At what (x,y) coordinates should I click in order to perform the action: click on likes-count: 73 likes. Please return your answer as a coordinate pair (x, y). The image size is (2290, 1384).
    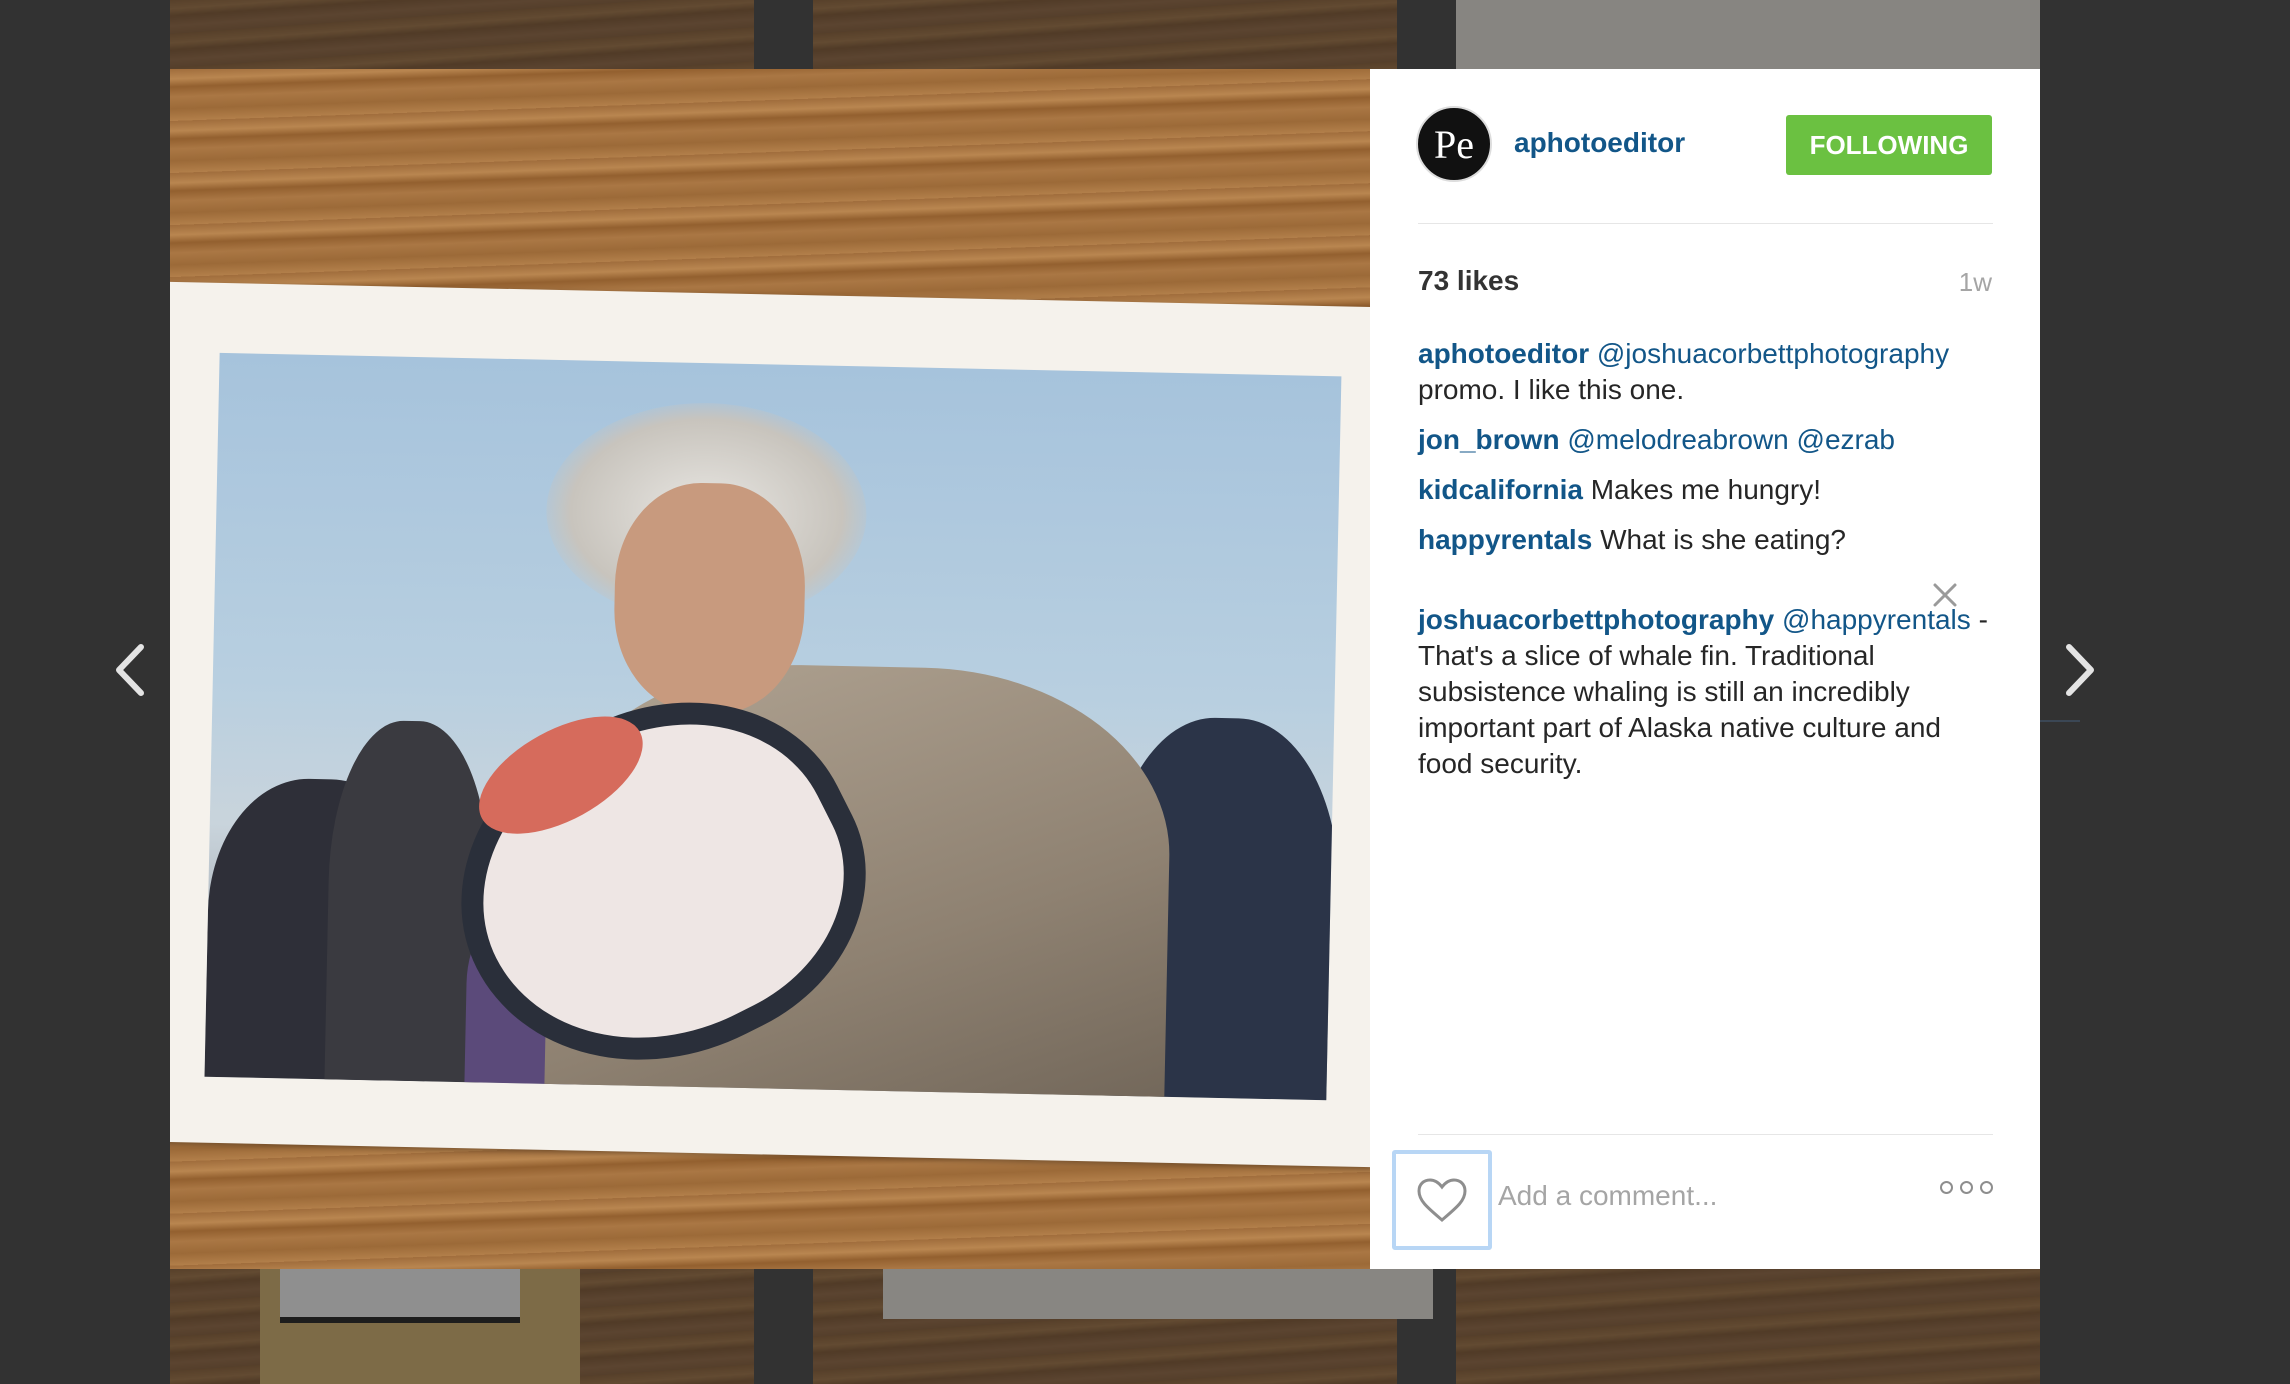
    Looking at the image, I should click on (1468, 281).